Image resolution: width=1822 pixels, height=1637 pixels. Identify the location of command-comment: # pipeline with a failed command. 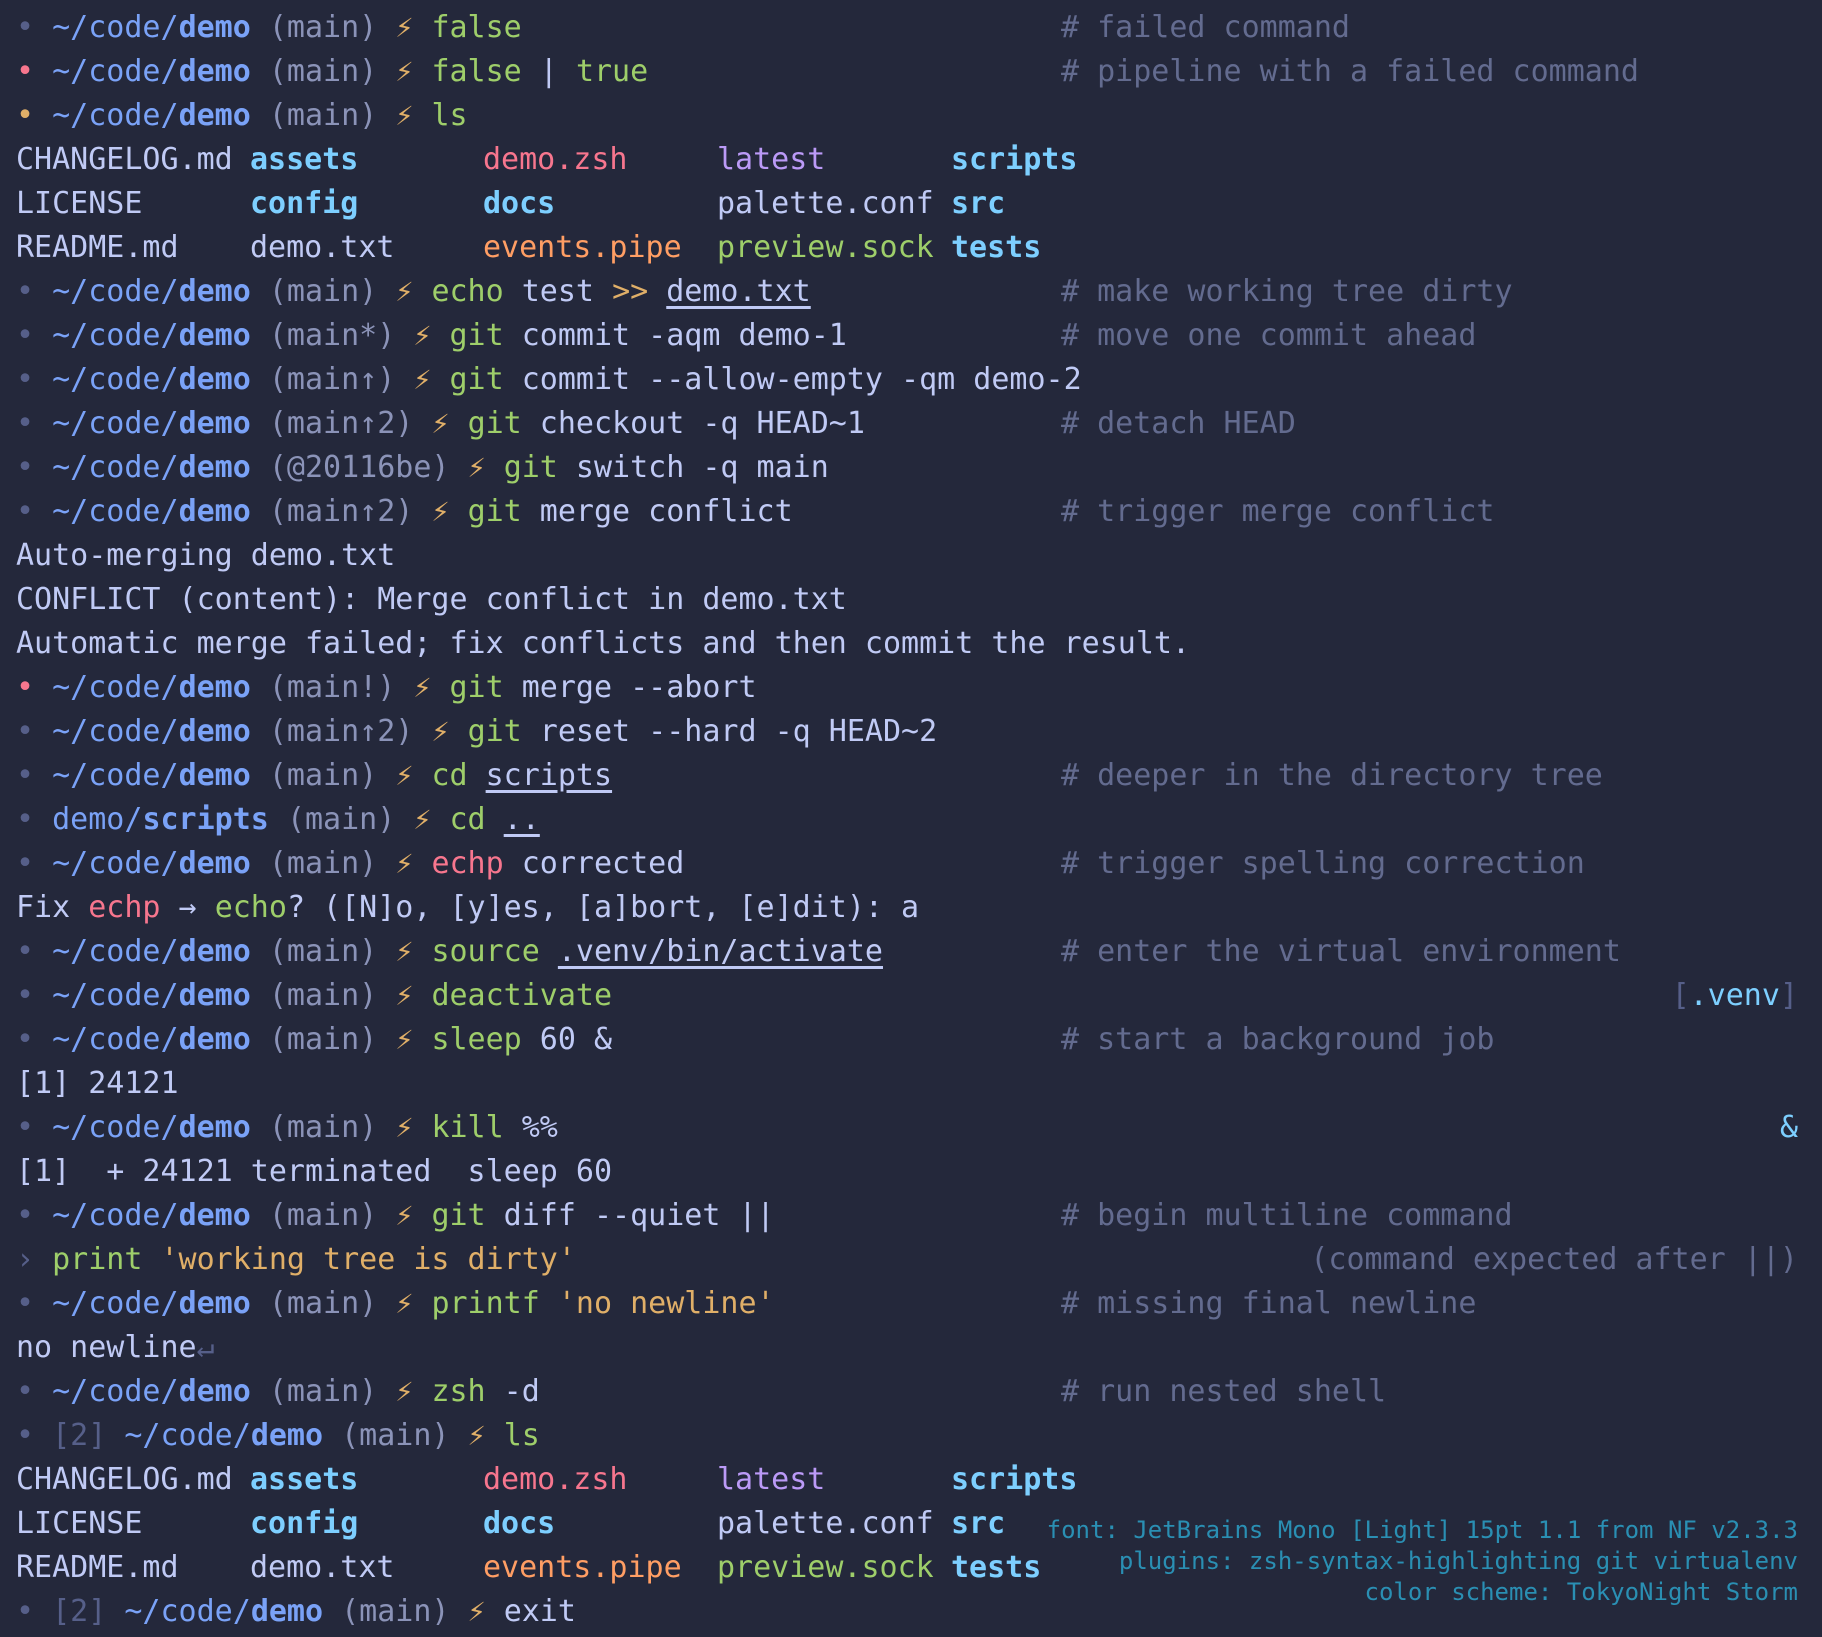
(1350, 71).